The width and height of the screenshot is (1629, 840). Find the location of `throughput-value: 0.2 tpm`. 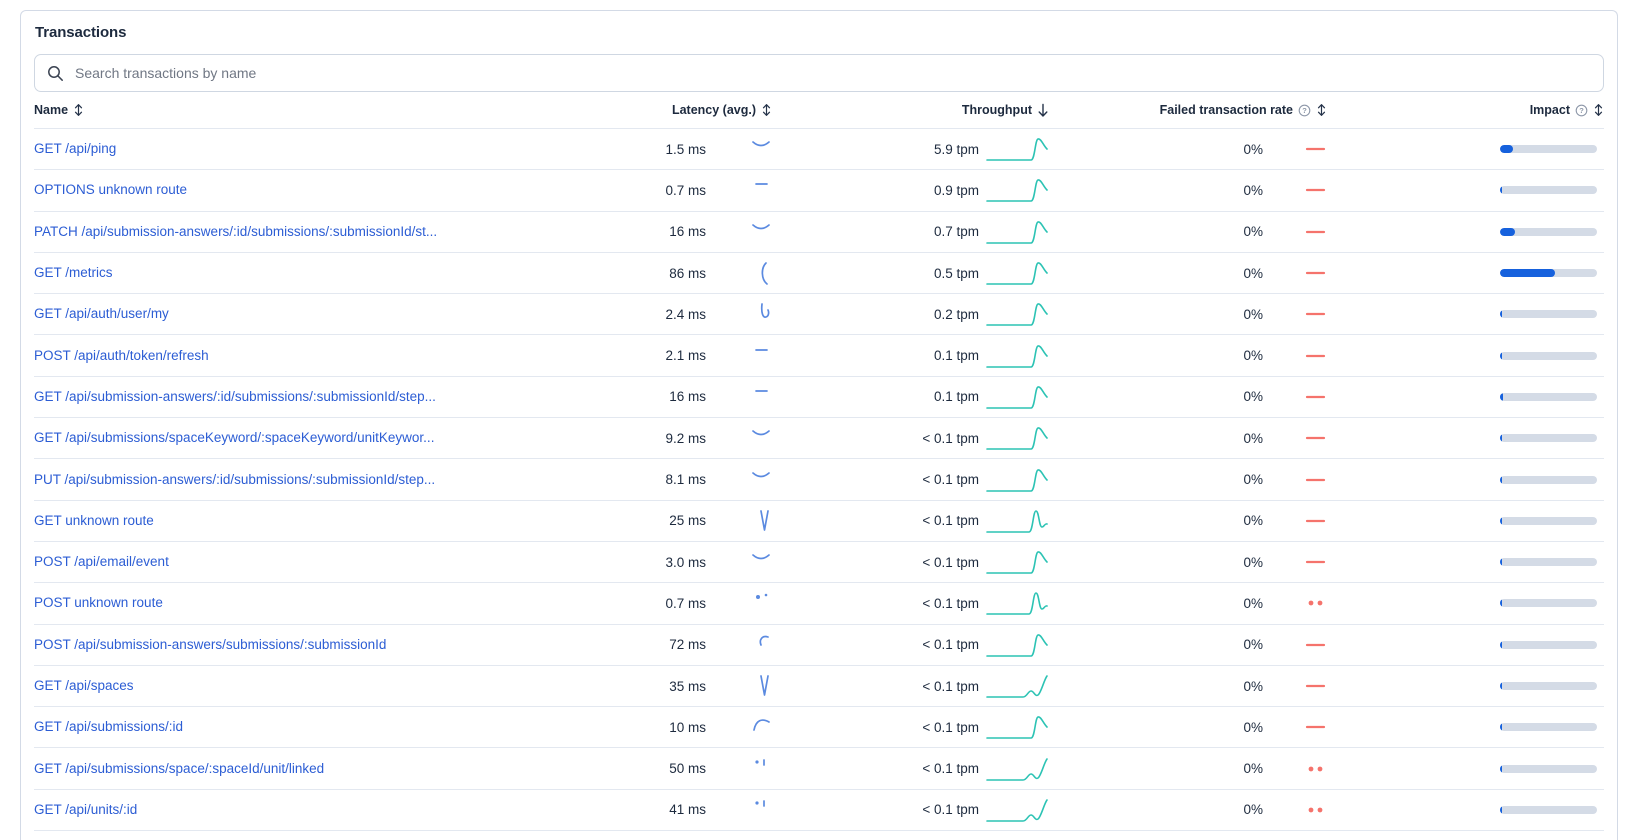

throughput-value: 0.2 tpm is located at coordinates (956, 314).